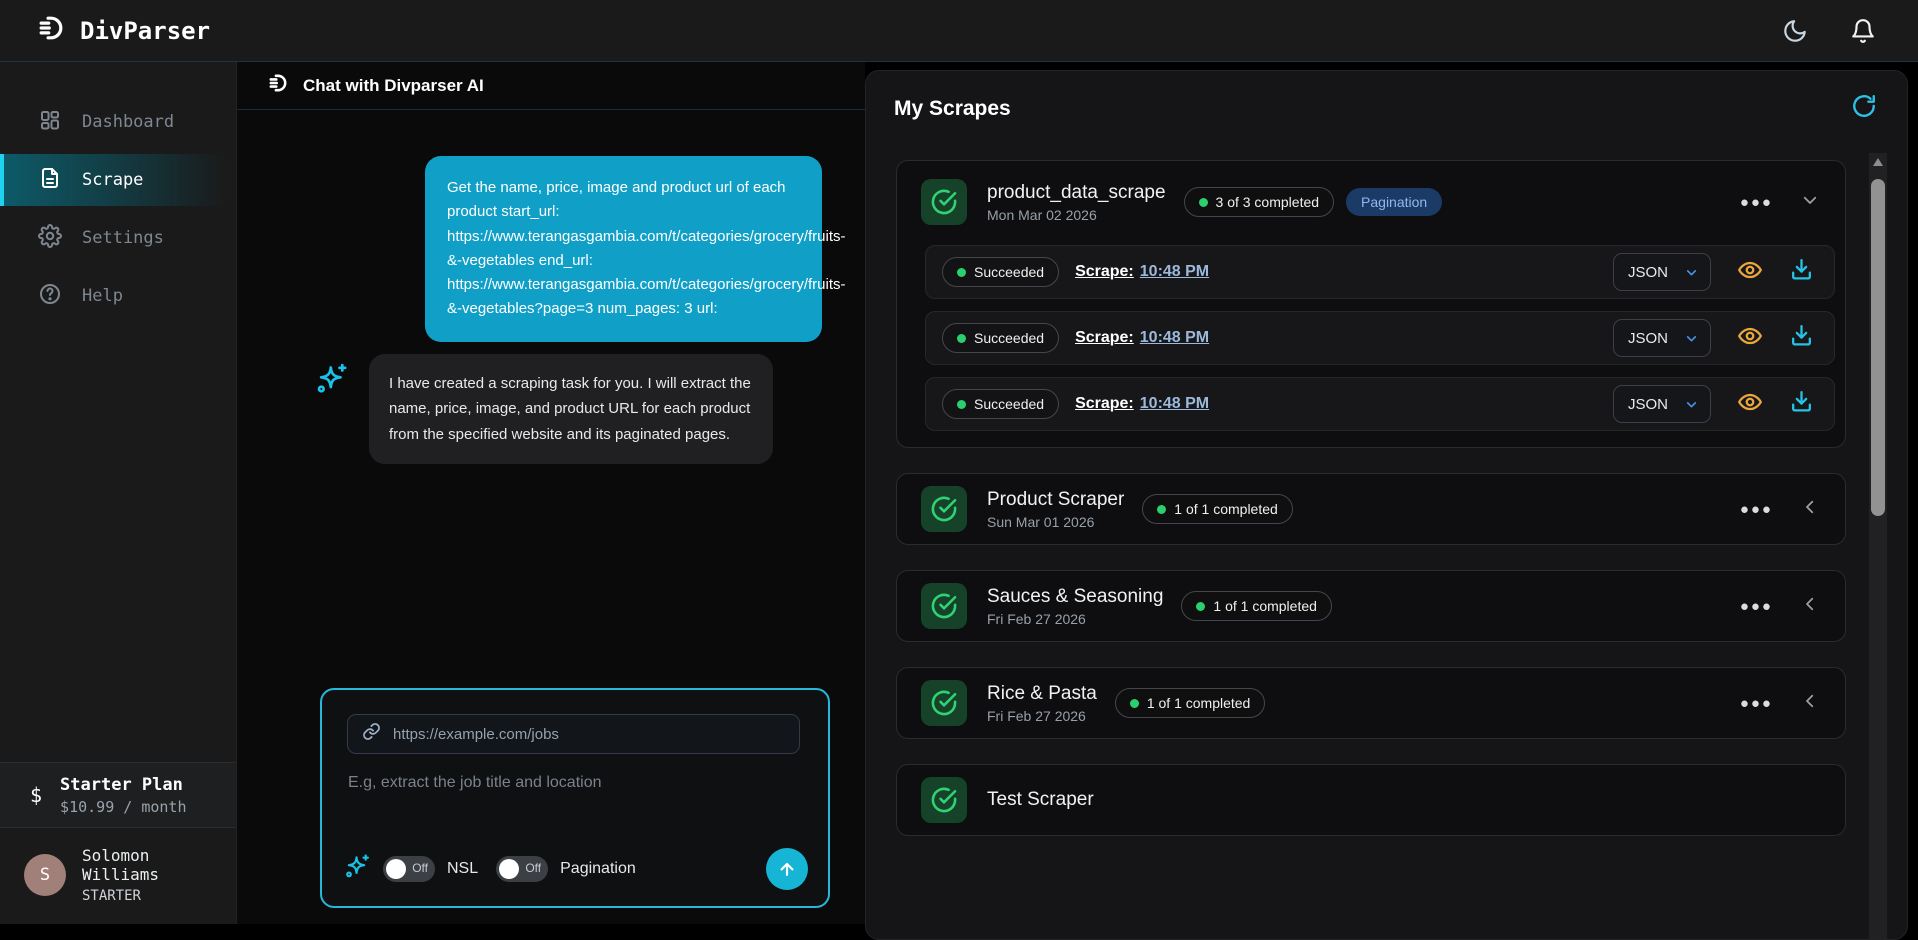  What do you see at coordinates (1055, 500) in the screenshot?
I see `scrape-name: Product Scraper` at bounding box center [1055, 500].